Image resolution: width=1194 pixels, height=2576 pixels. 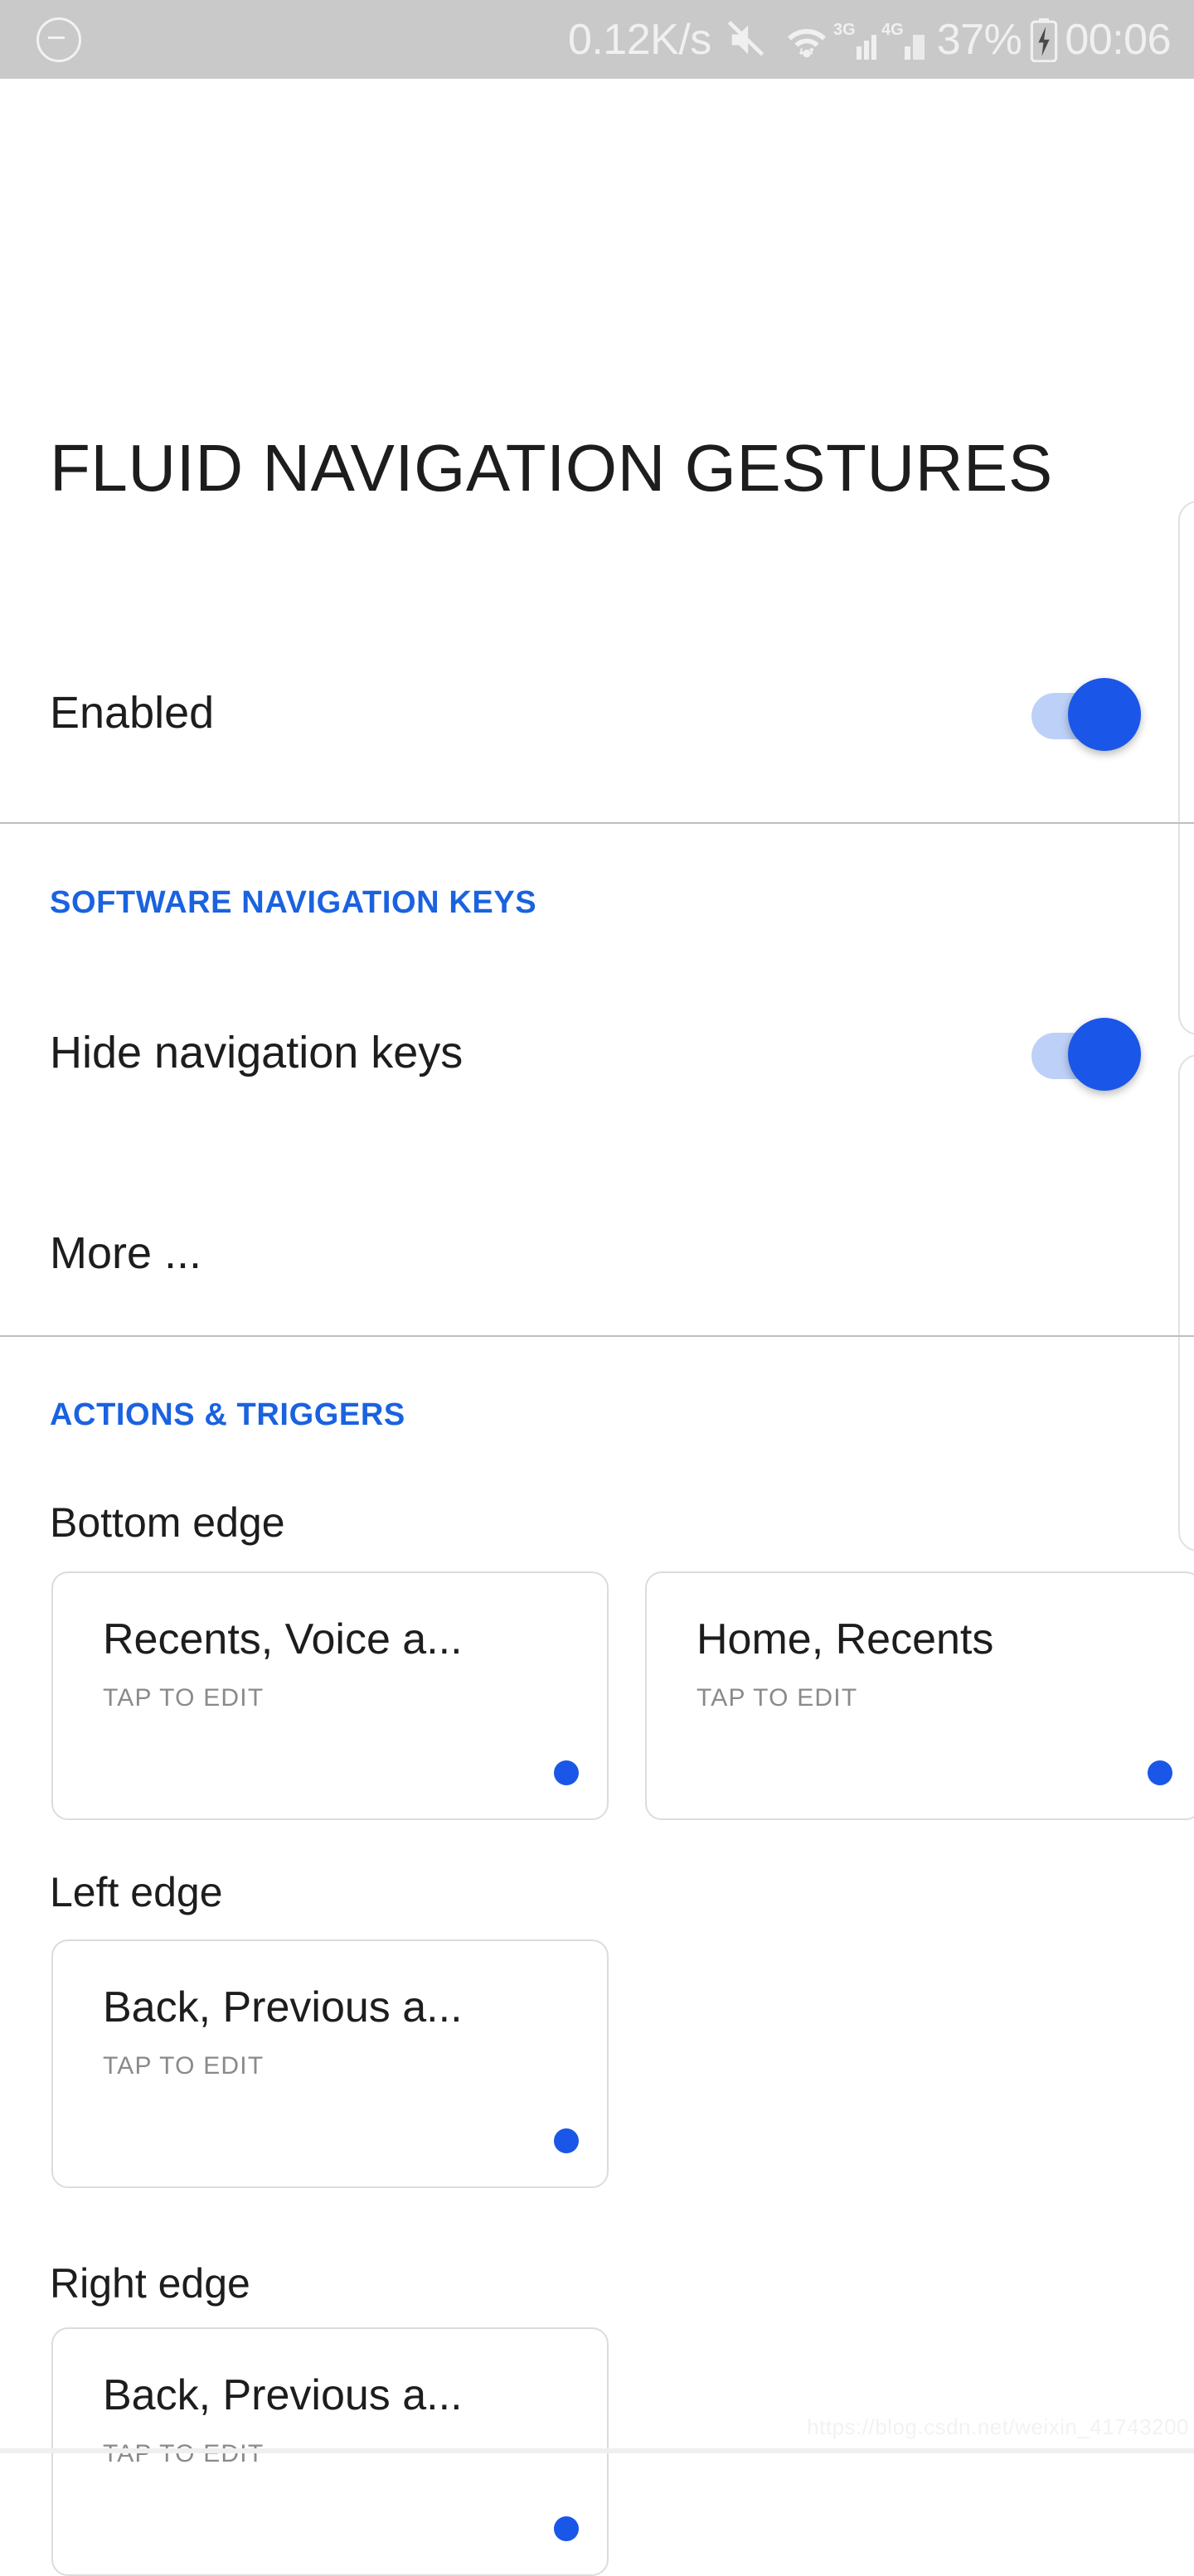 I want to click on edge-label-bottom: Bottom edge, so click(x=167, y=1522).